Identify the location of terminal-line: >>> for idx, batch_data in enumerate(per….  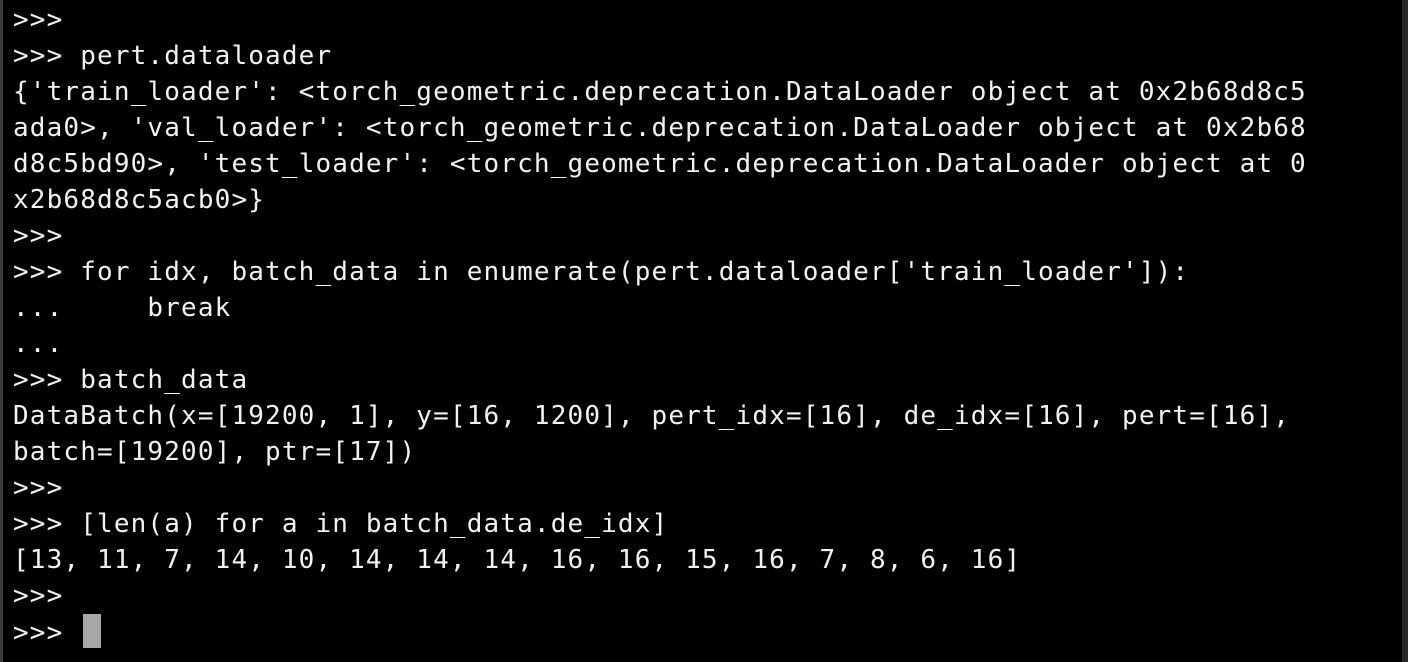
(601, 272).